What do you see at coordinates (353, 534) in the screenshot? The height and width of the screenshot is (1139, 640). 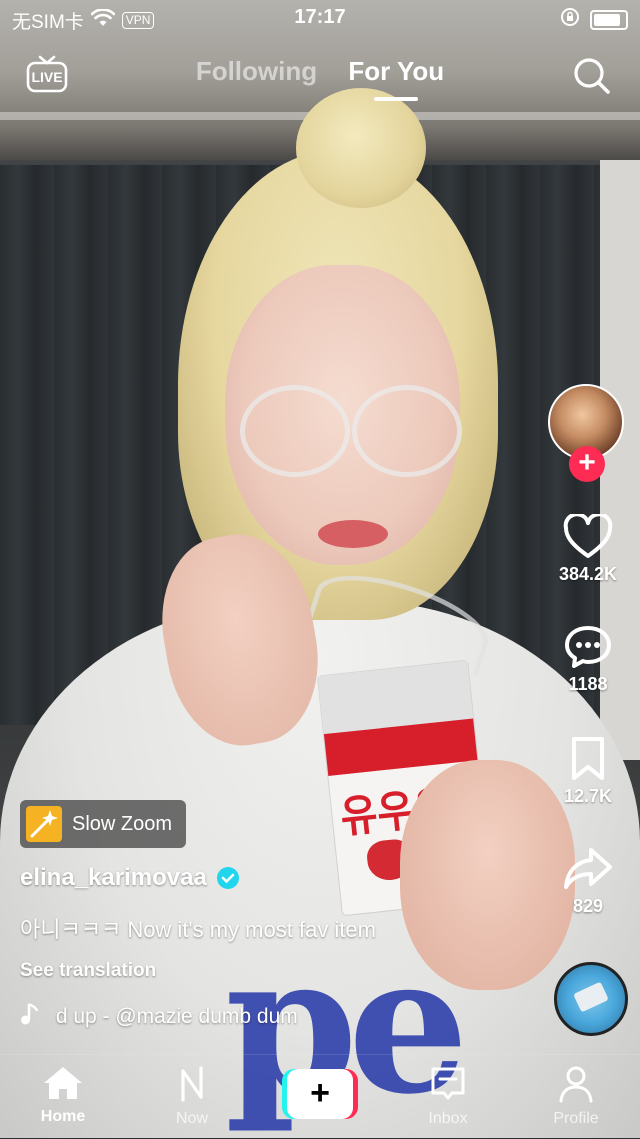 I see `lips` at bounding box center [353, 534].